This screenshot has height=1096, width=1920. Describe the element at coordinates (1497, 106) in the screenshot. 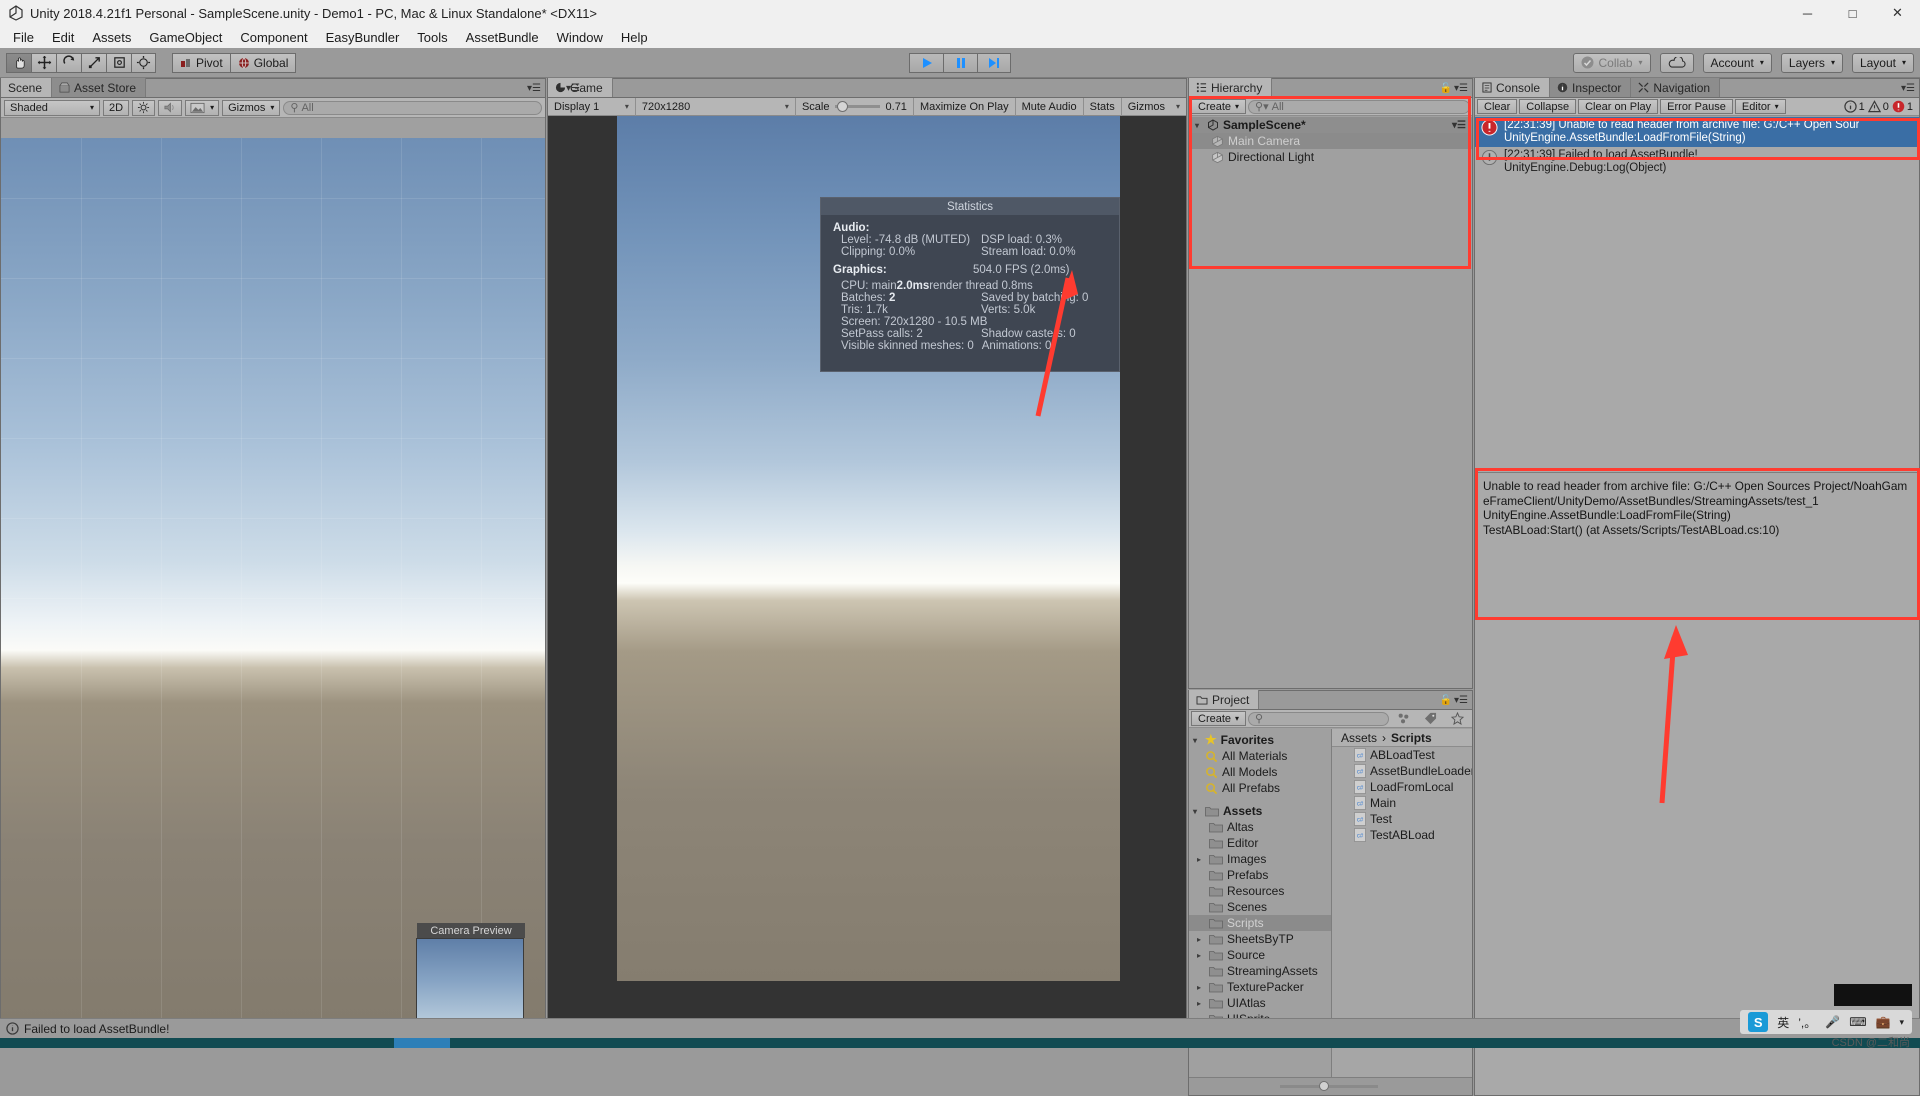

I see `console-clear-button: Clear` at that location.